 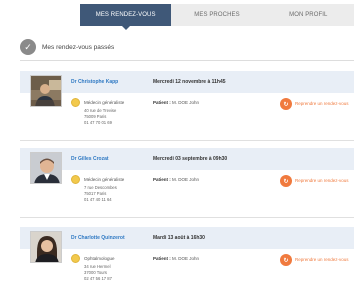 I want to click on appointment-date: Mardi 13 août à 16h30, so click(x=179, y=238).